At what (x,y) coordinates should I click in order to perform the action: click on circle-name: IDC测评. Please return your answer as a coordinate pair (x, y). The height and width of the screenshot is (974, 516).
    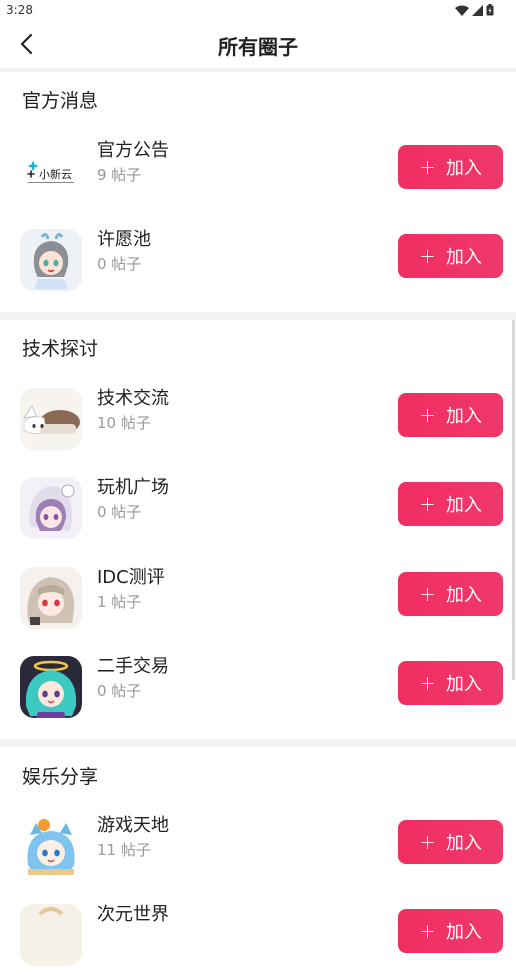
    Looking at the image, I should click on (131, 577).